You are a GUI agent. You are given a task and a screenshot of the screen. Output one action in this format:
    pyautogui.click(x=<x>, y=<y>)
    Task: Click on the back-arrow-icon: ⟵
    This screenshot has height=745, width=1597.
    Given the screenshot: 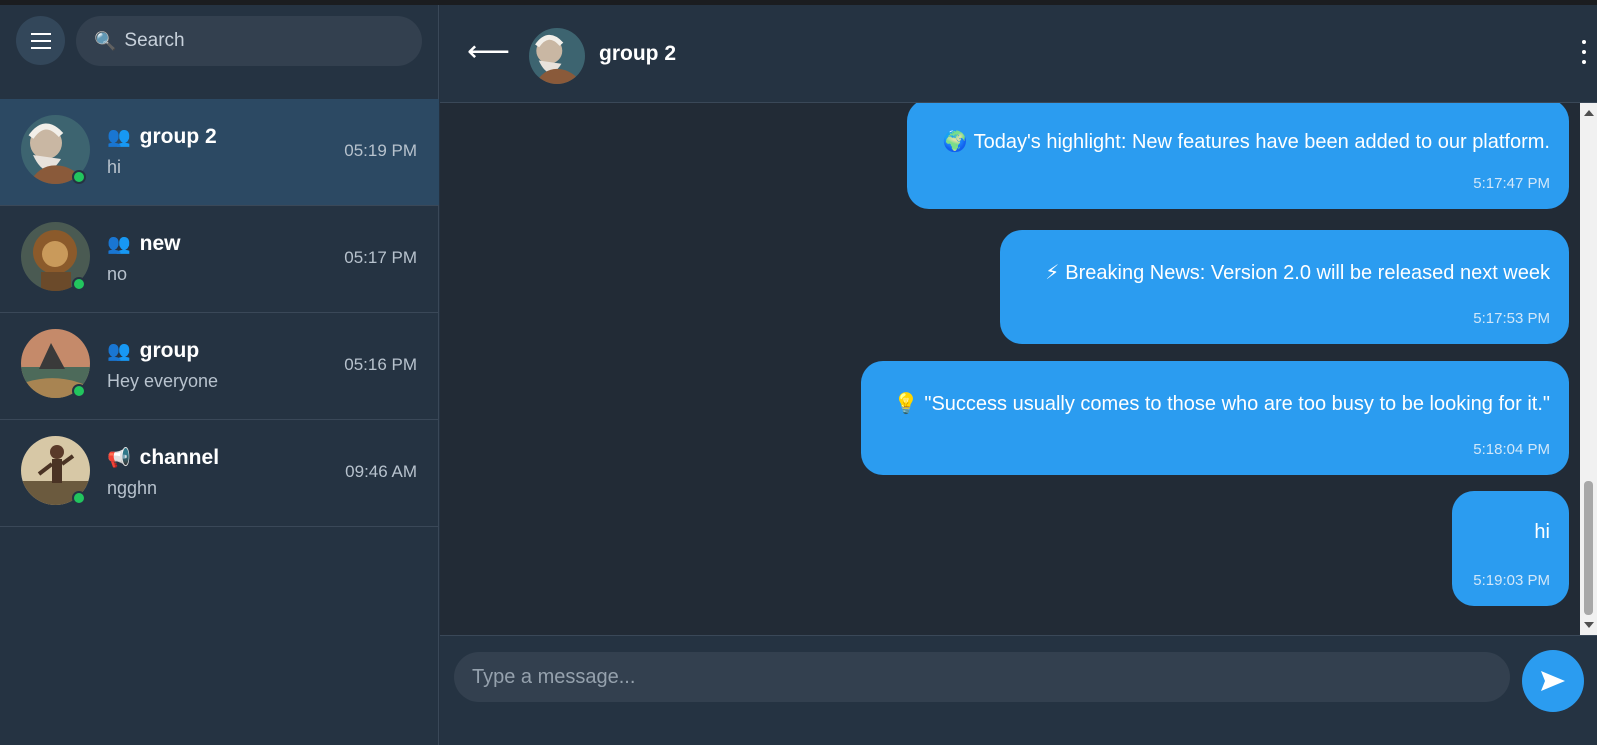 What is the action you would take?
    pyautogui.click(x=488, y=52)
    